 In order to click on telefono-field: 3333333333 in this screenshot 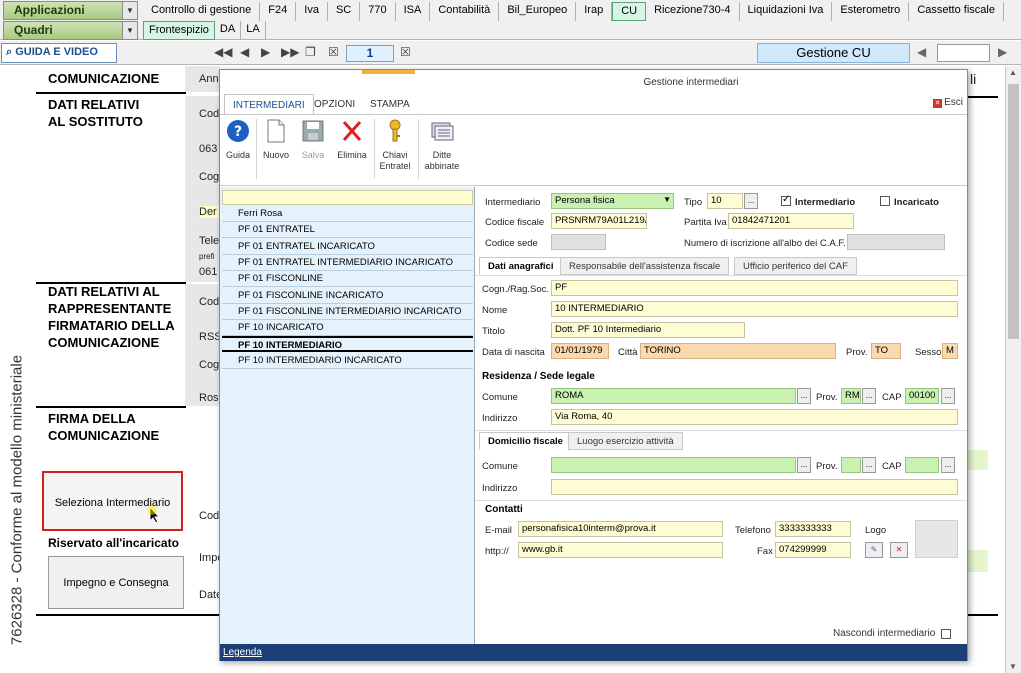, I will do `click(813, 529)`.